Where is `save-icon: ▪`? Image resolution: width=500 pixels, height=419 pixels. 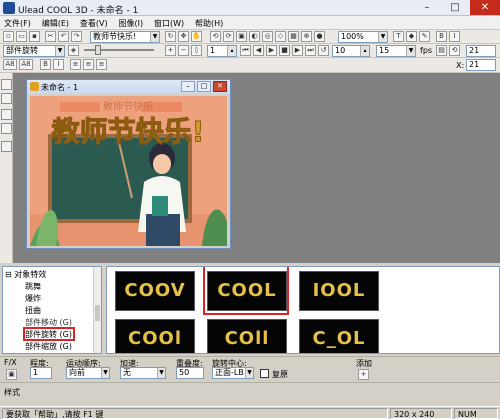 save-icon: ▪ is located at coordinates (34, 36).